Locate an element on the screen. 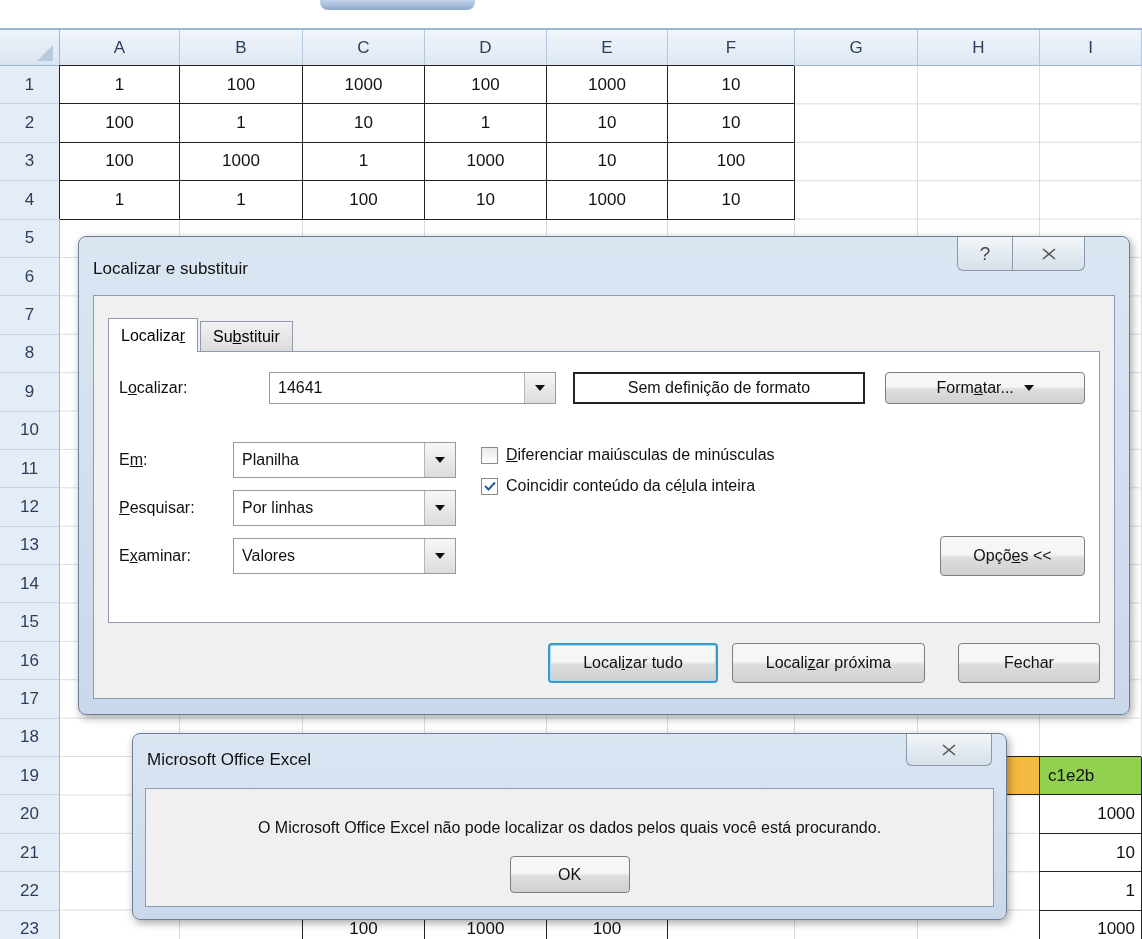  row-header: 21 is located at coordinates (30, 853).